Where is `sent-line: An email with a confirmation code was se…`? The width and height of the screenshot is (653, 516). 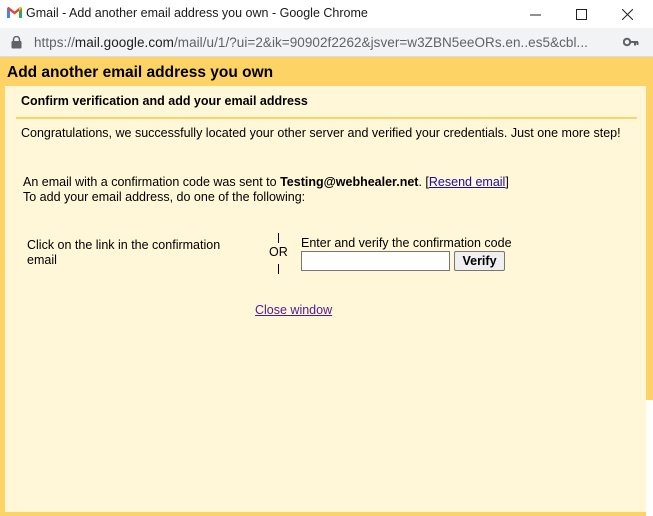 sent-line: An email with a confirmation code was se… is located at coordinates (266, 182).